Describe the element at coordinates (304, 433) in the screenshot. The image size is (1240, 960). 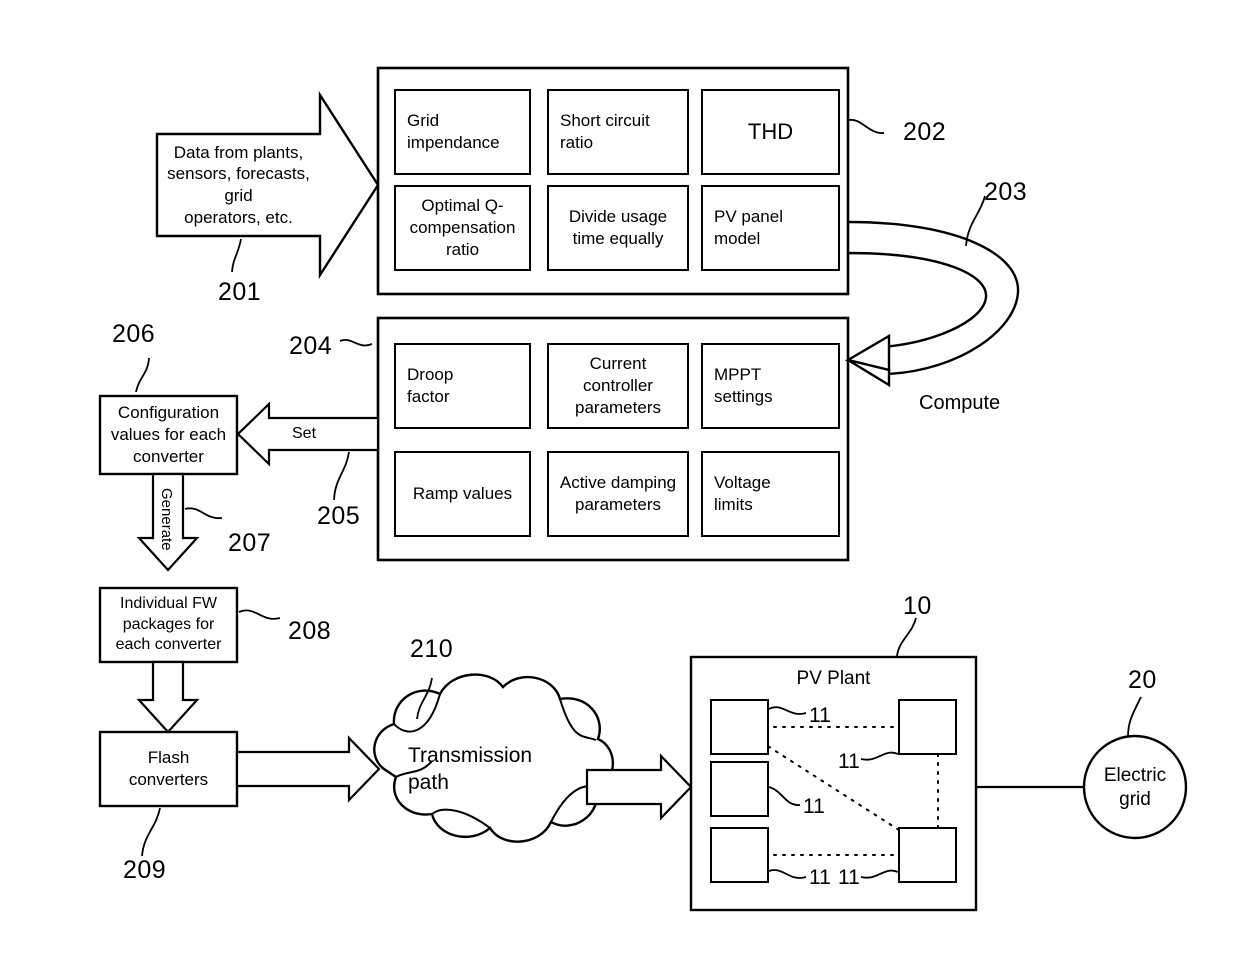
I see `set-arrow-label: Set` at that location.